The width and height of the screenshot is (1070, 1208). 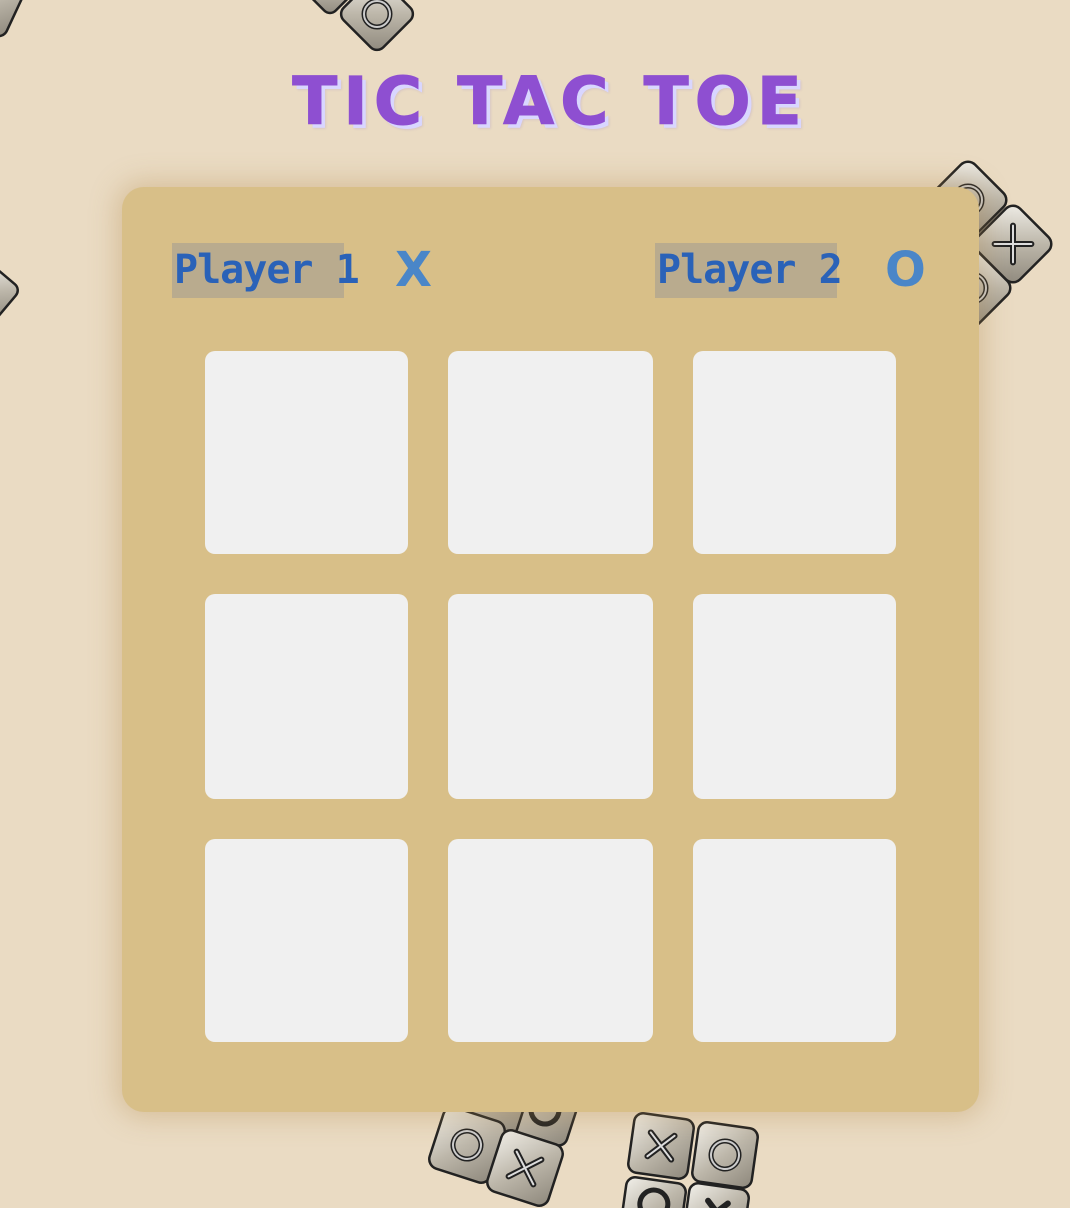 I want to click on tile-bottom-x, so click(x=525, y=1168).